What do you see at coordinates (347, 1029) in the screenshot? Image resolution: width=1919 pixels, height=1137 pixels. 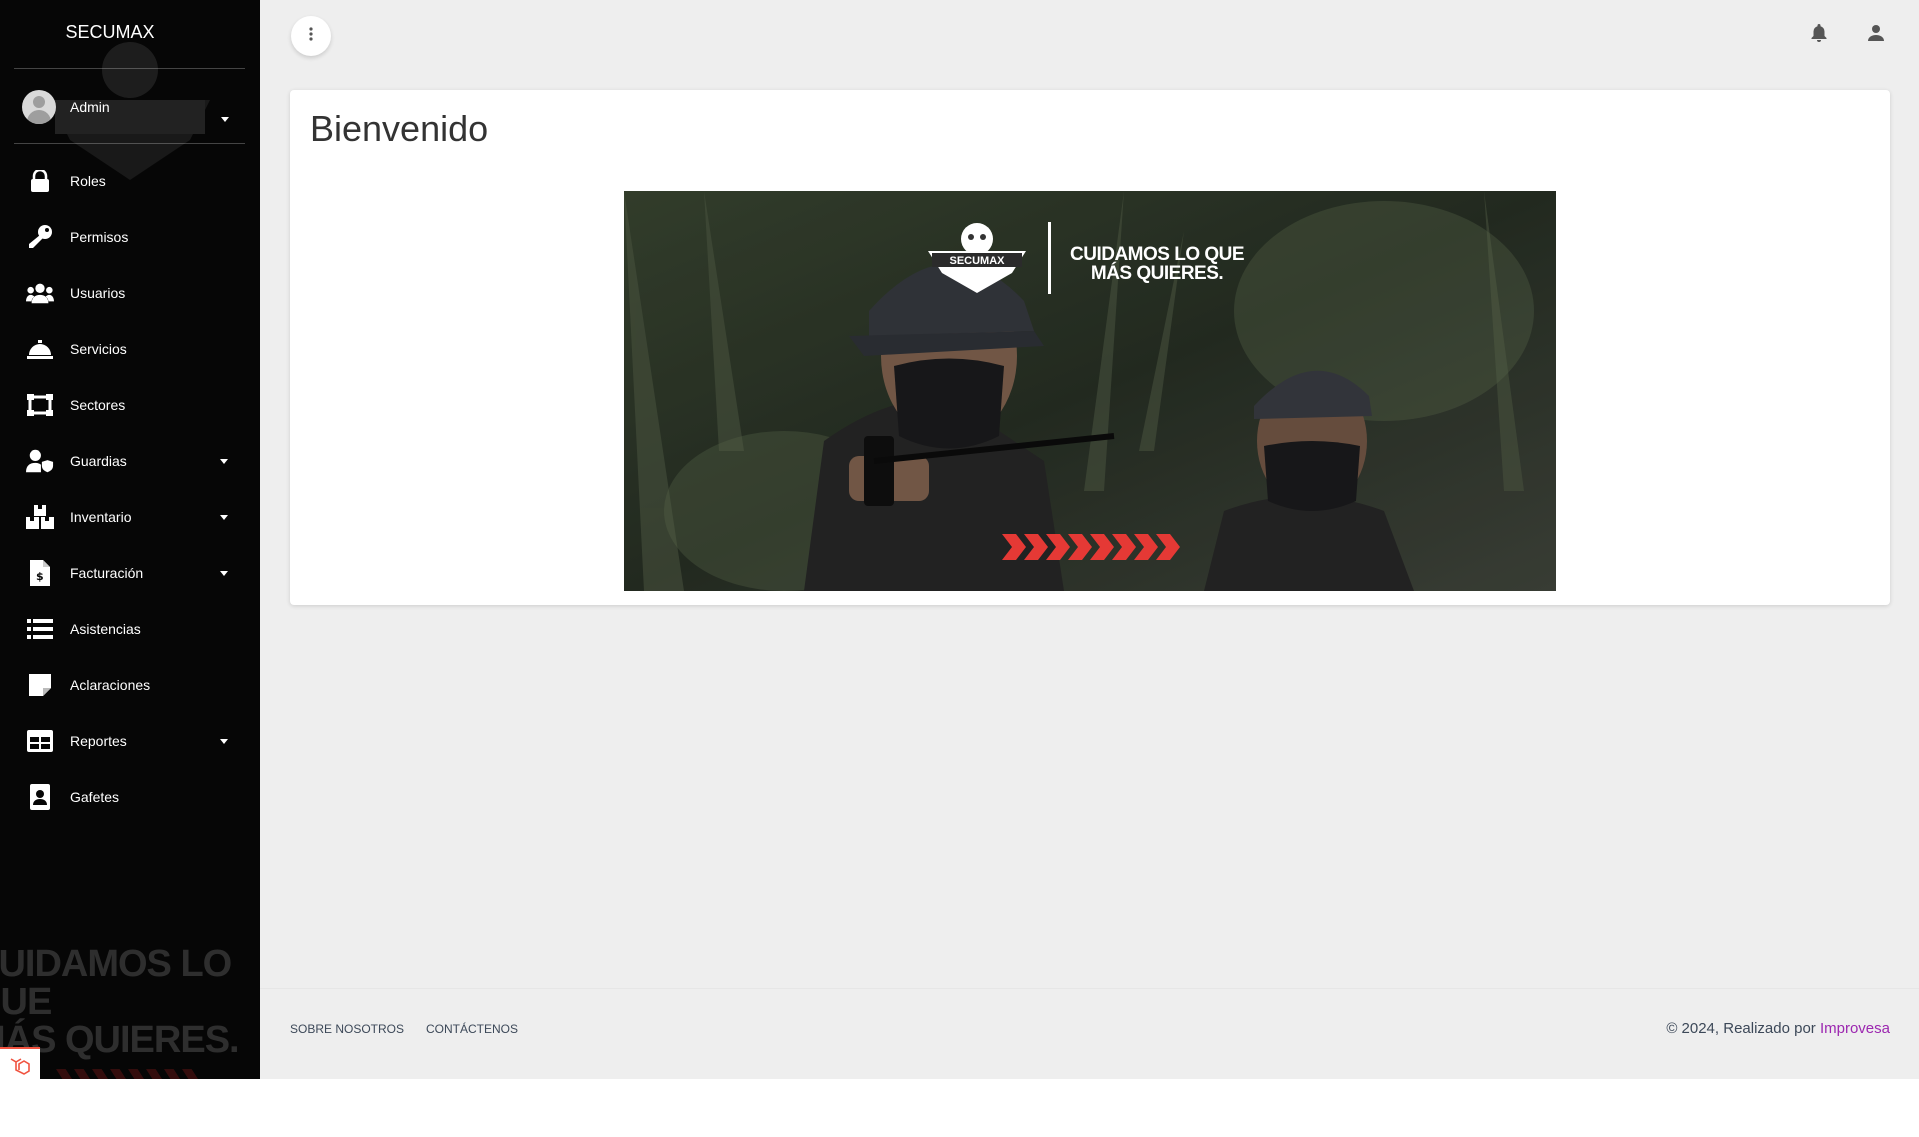 I see `footer-link-about: SOBRE NOSOTROS` at bounding box center [347, 1029].